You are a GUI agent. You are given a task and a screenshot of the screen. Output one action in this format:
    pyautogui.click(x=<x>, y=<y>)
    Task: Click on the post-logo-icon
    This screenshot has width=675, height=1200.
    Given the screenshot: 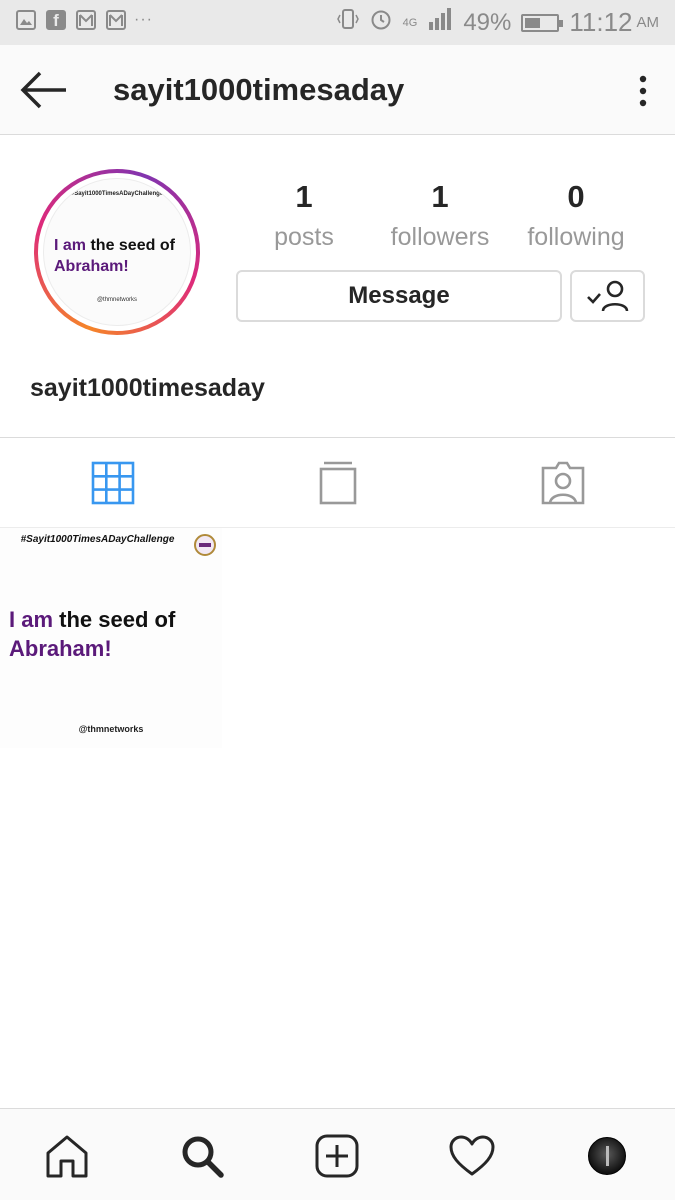 What is the action you would take?
    pyautogui.click(x=205, y=545)
    